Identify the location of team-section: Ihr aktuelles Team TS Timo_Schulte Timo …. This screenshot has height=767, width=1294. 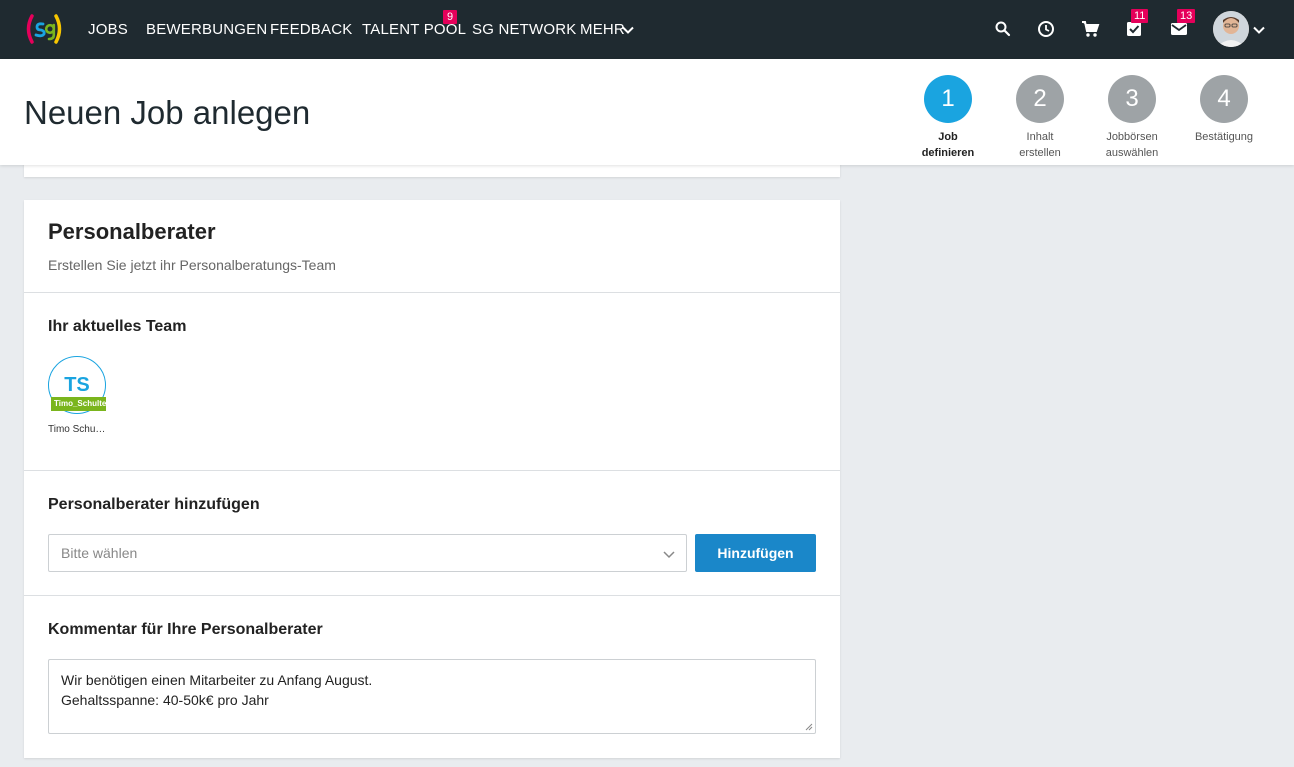
(432, 381).